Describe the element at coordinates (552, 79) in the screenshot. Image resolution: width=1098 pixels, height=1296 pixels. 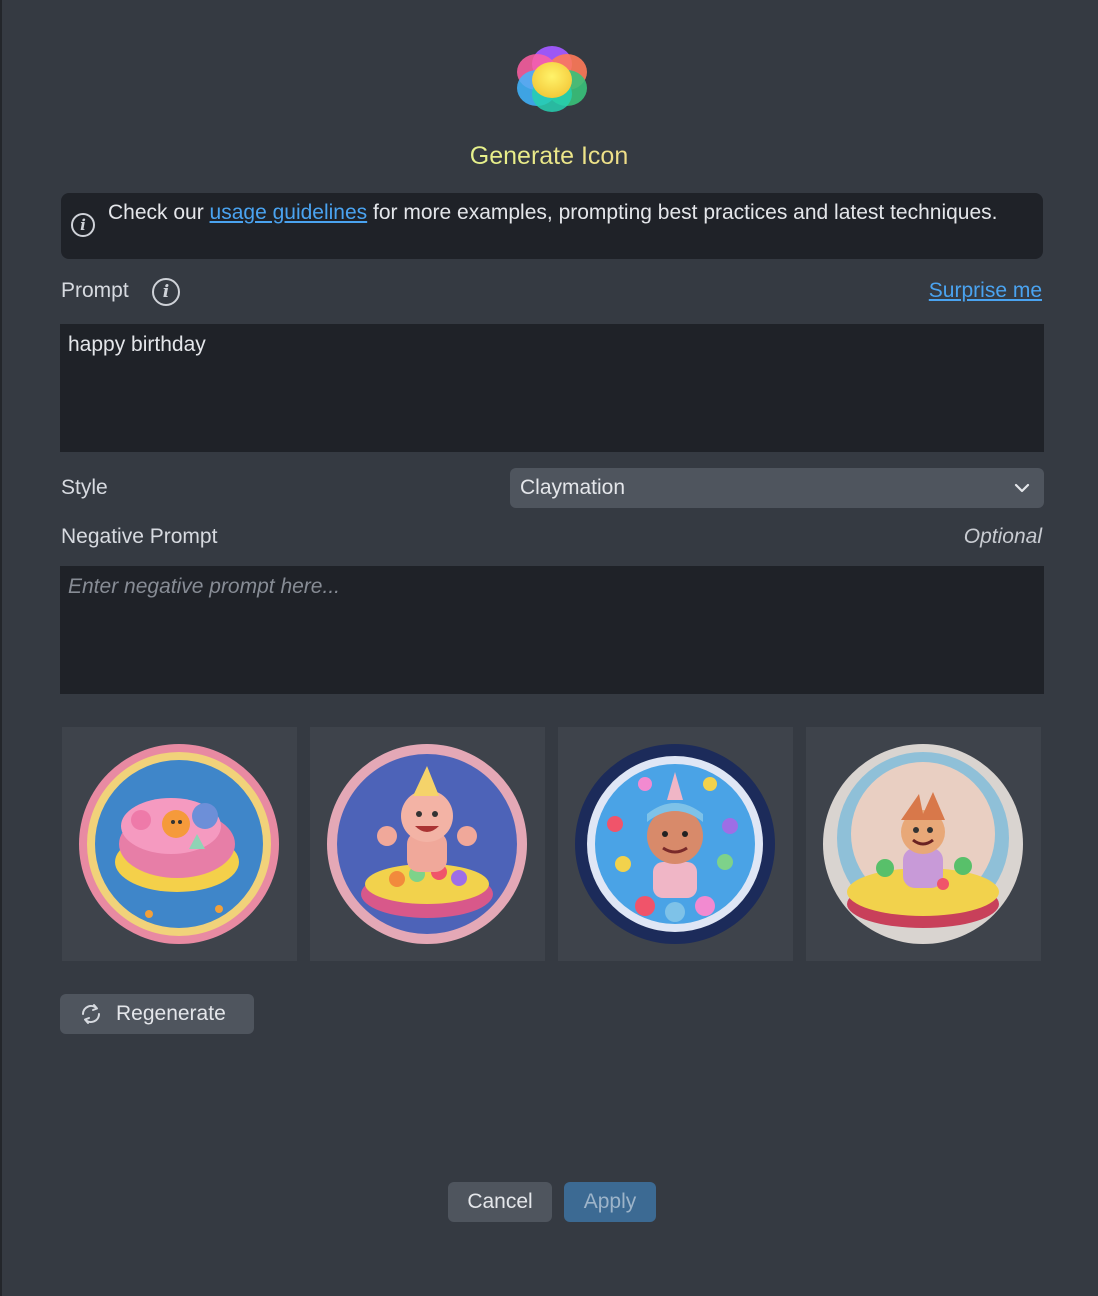
I see `ai-assistant-logo-icon` at that location.